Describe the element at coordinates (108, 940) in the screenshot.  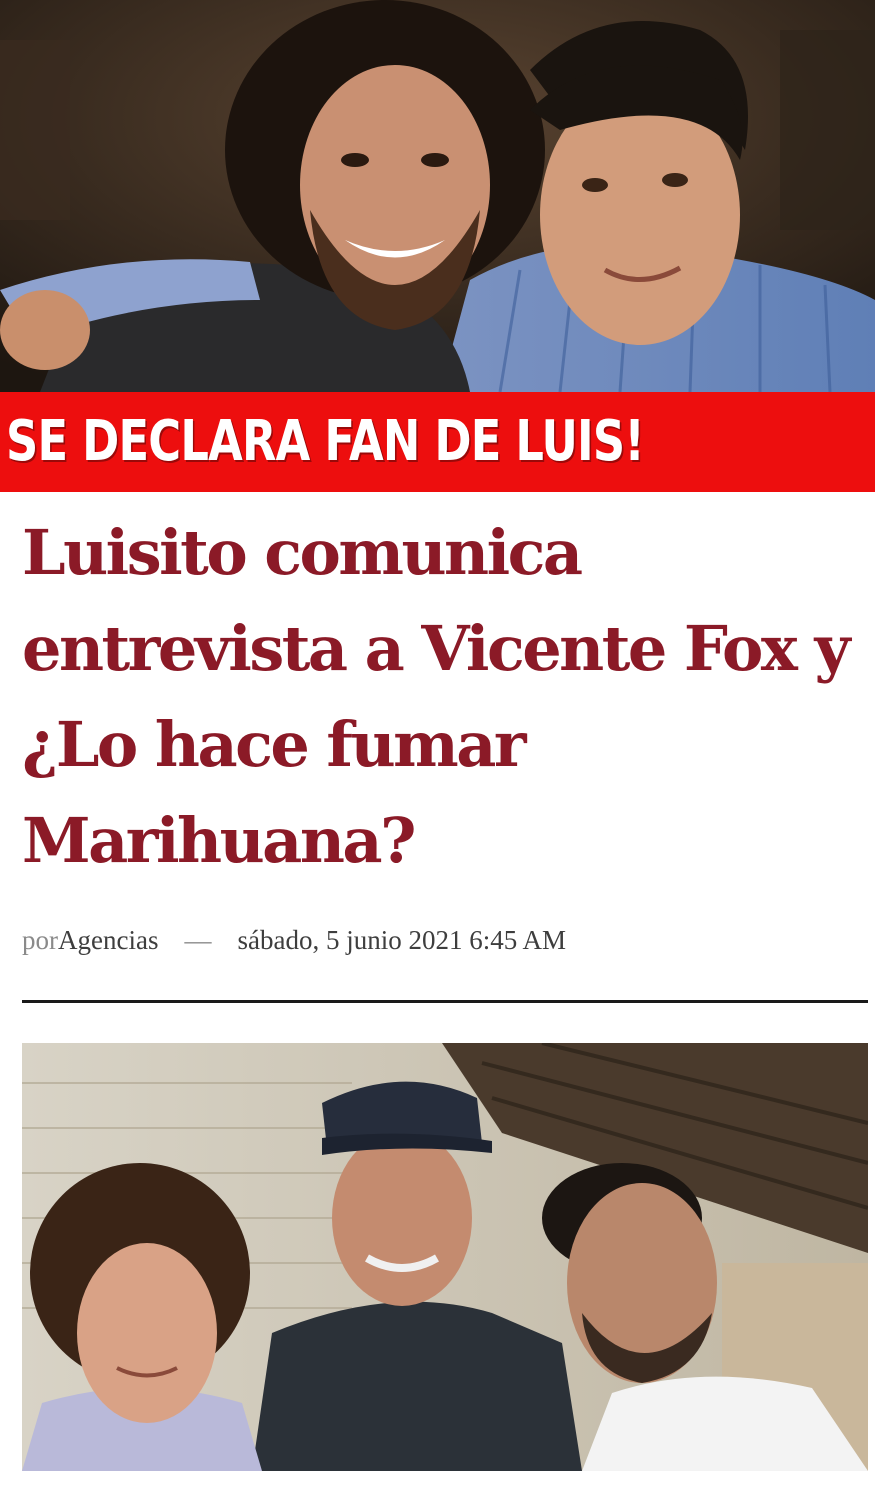
I see `byline-author-link: Agencias` at that location.